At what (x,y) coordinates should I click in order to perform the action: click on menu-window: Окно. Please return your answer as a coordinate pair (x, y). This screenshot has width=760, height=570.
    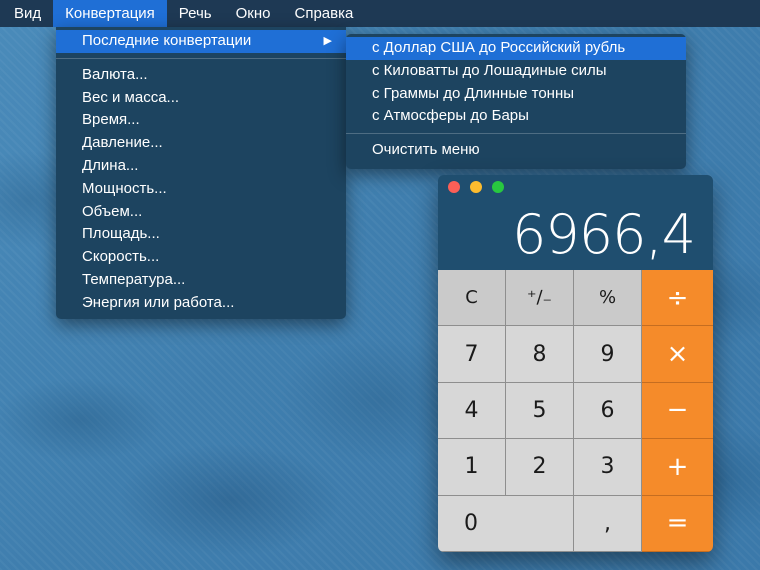
    Looking at the image, I should click on (253, 13).